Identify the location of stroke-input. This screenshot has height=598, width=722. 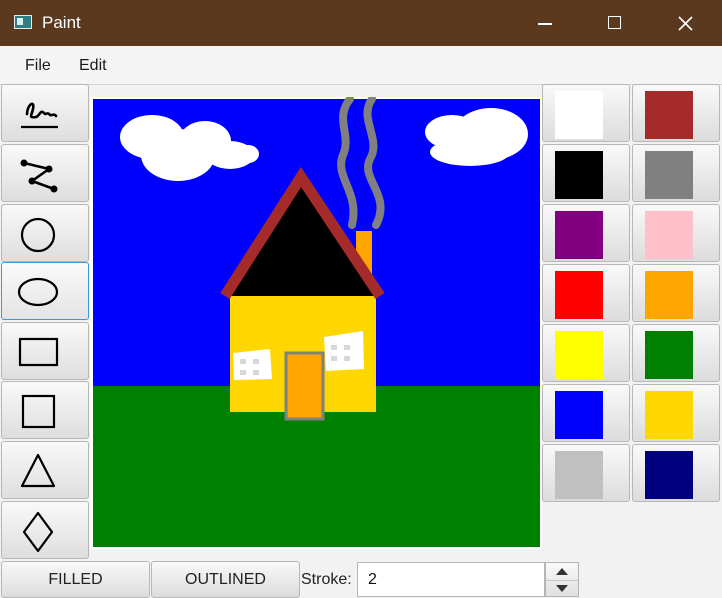
(451, 579).